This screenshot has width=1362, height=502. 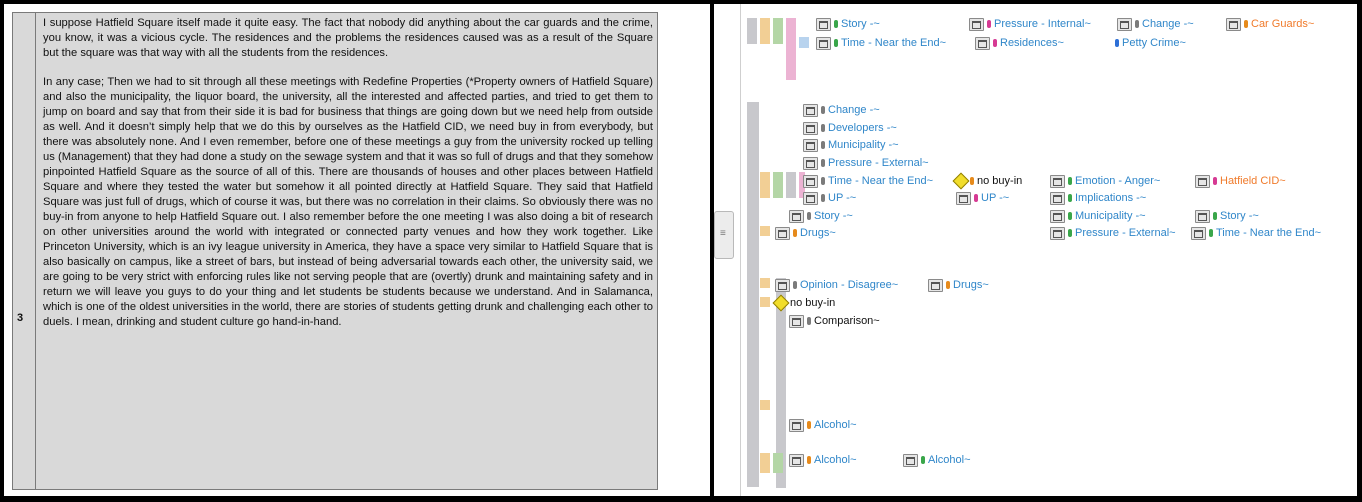 I want to click on row-number: 3, so click(x=20, y=318).